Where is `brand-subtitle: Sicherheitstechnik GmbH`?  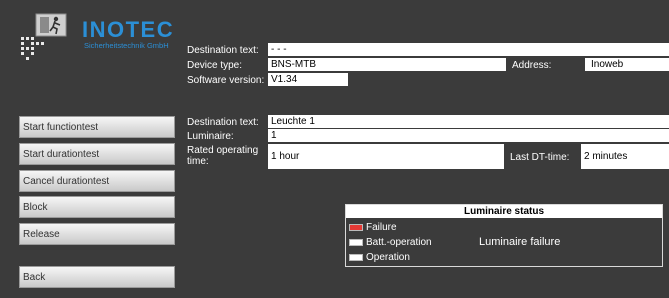 brand-subtitle: Sicherheitstechnik GmbH is located at coordinates (126, 45).